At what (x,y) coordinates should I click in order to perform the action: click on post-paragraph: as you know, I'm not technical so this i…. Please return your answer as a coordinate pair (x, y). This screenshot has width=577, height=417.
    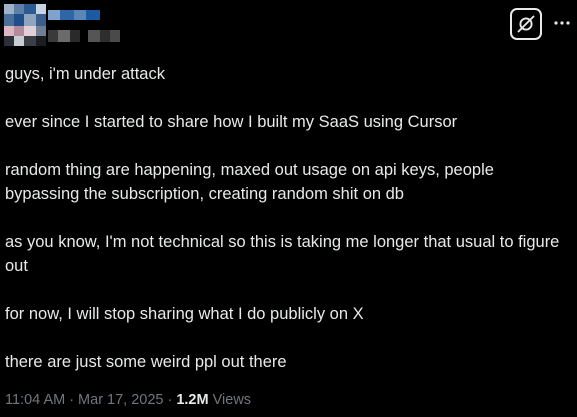
    Looking at the image, I should click on (282, 254).